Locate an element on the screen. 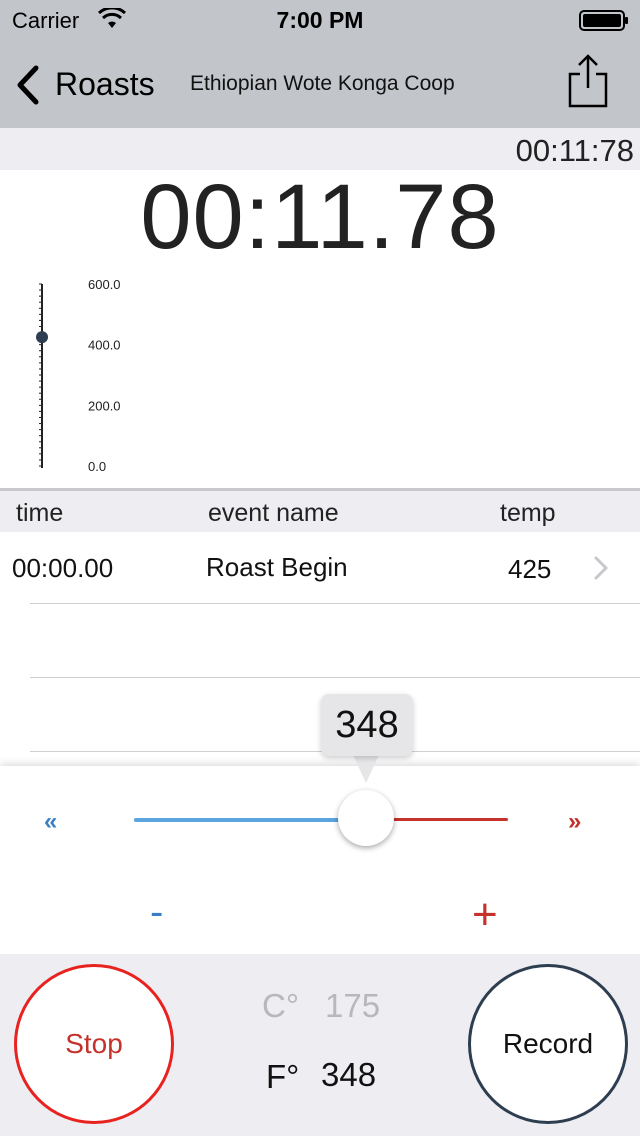  header-time: time is located at coordinates (40, 513).